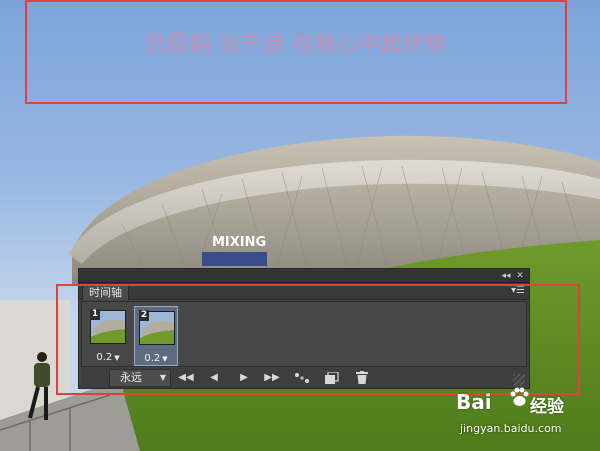 The width and height of the screenshot is (600, 451). Describe the element at coordinates (304, 276) in the screenshot. I see `panel-titlebar: ◂◂ ✕` at that location.